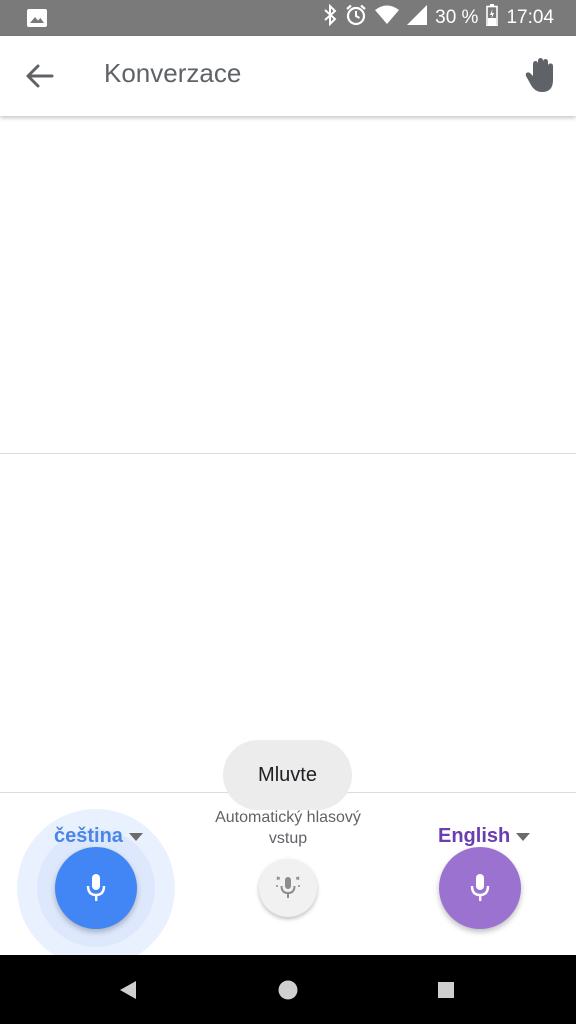 The width and height of the screenshot is (576, 1024). I want to click on target-language-label: English, so click(474, 836).